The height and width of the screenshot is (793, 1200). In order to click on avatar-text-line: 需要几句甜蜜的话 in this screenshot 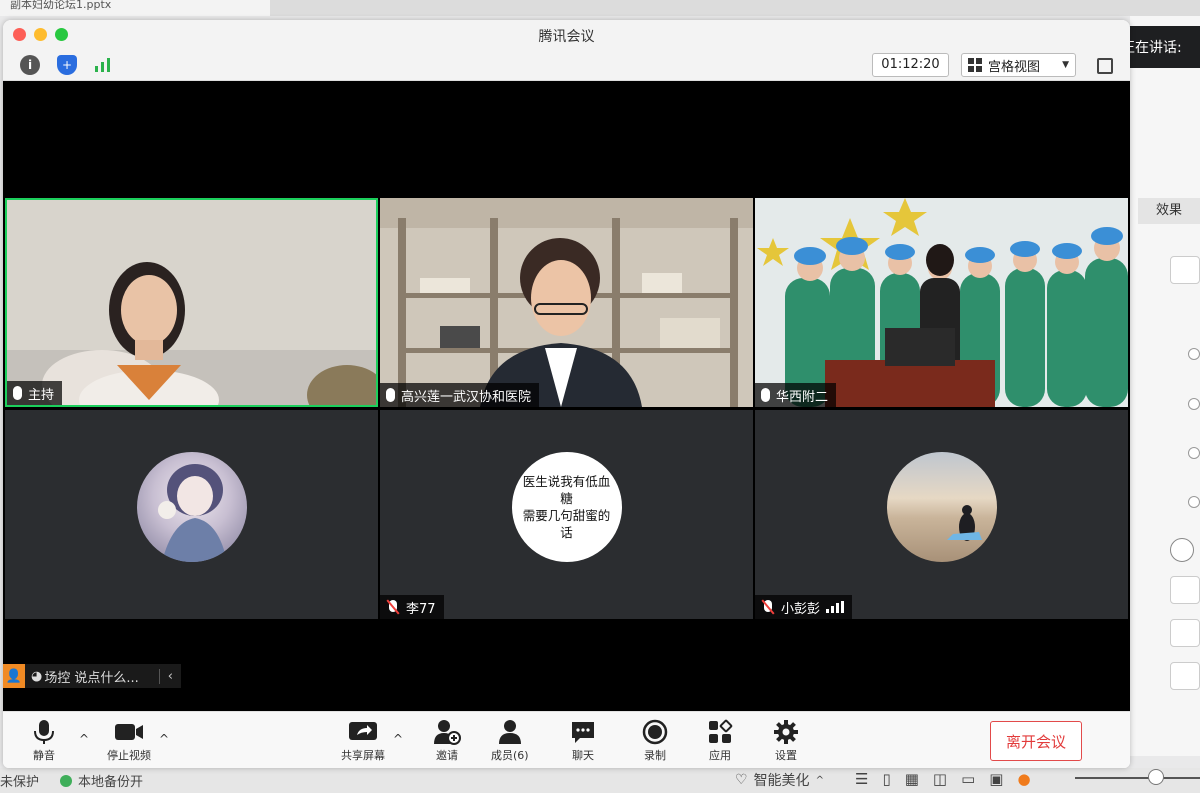, I will do `click(566, 524)`.